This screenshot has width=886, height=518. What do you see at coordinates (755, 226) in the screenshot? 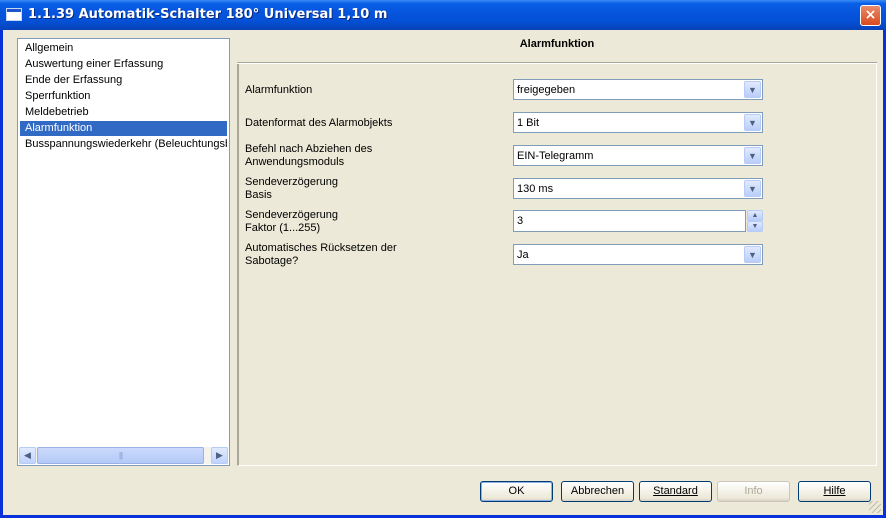
I see `spin-down-icon: ▼` at bounding box center [755, 226].